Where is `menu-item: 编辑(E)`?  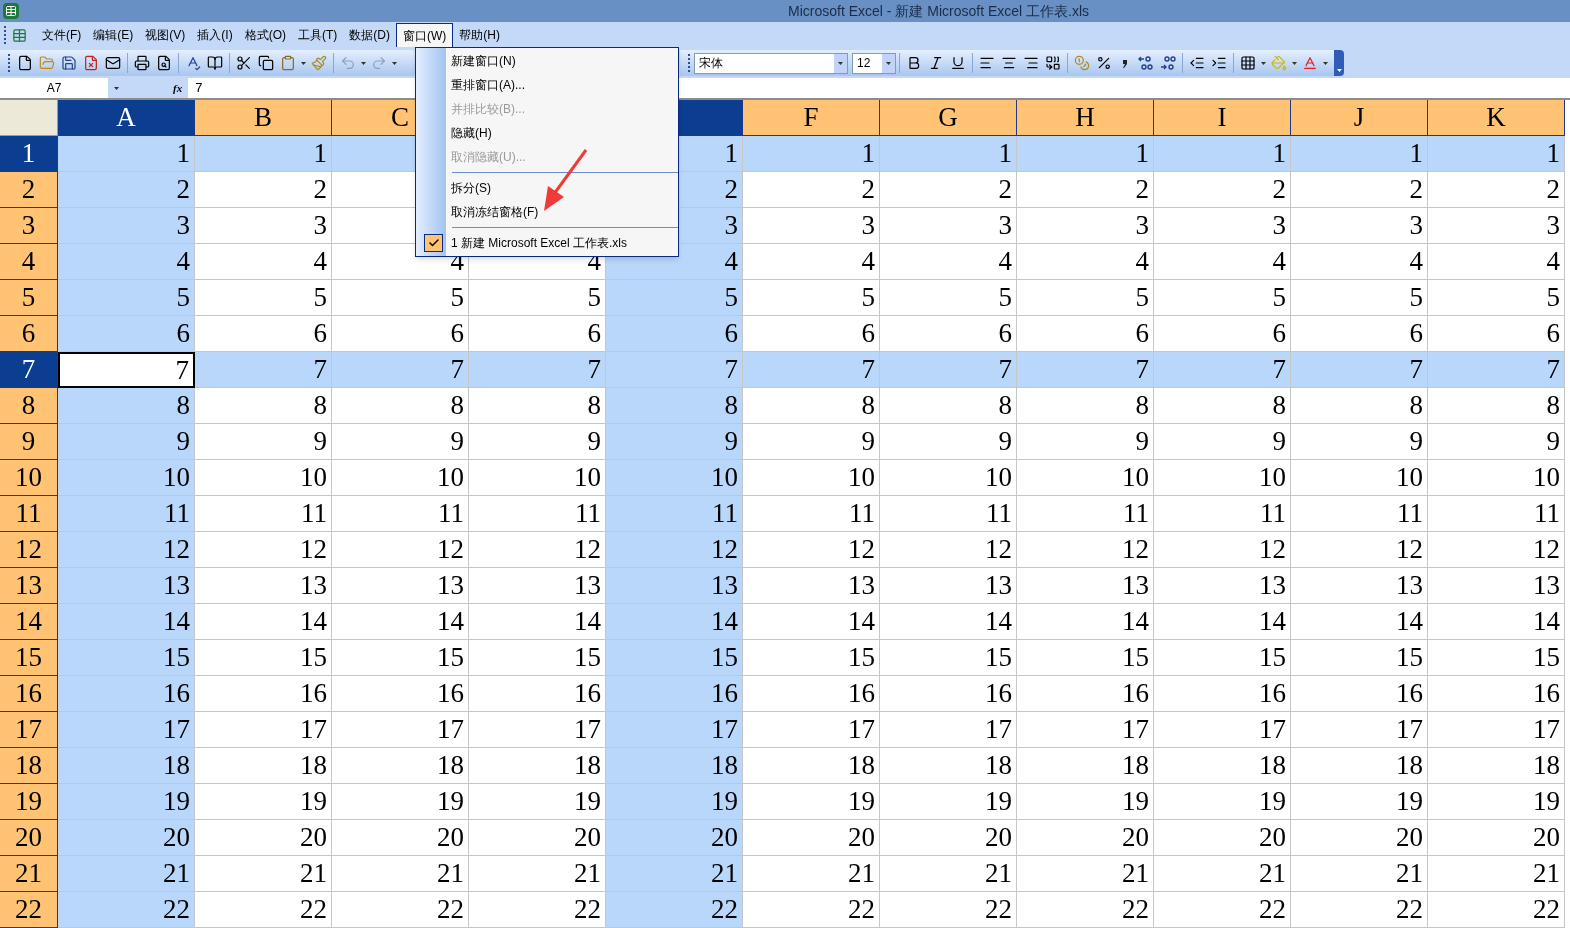 menu-item: 编辑(E) is located at coordinates (113, 35).